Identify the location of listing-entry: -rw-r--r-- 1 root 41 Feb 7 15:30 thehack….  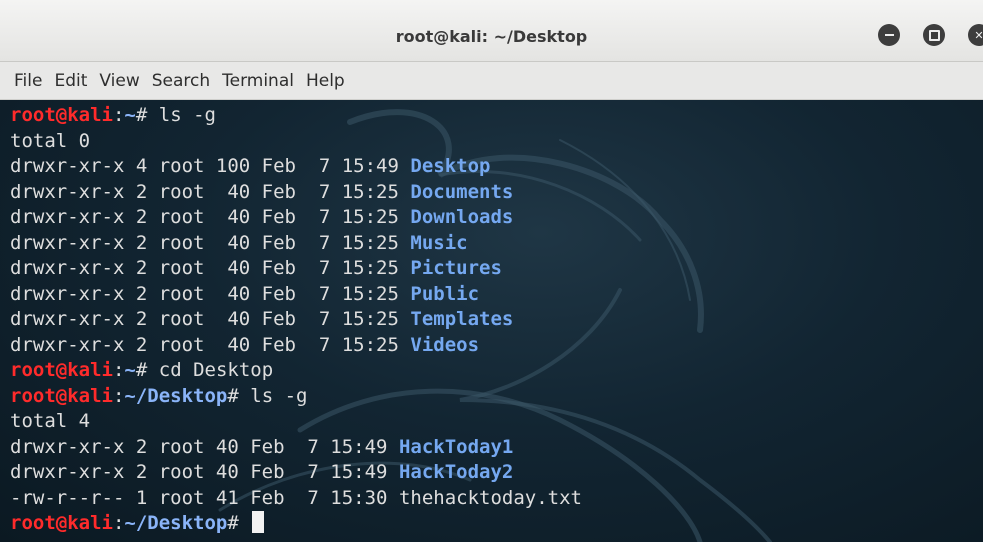
(296, 499).